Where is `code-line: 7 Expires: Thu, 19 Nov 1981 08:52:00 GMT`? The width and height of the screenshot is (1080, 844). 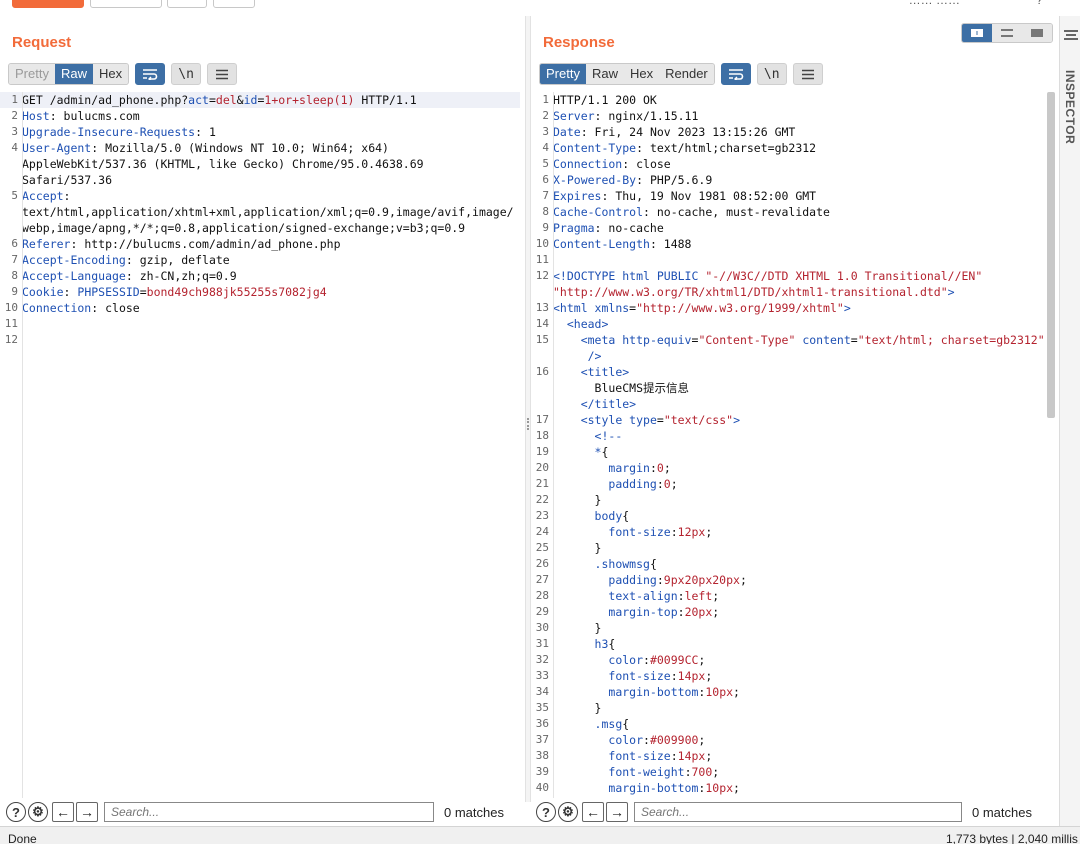 code-line: 7 Expires: Thu, 19 Nov 1981 08:52:00 GMT is located at coordinates (789, 196).